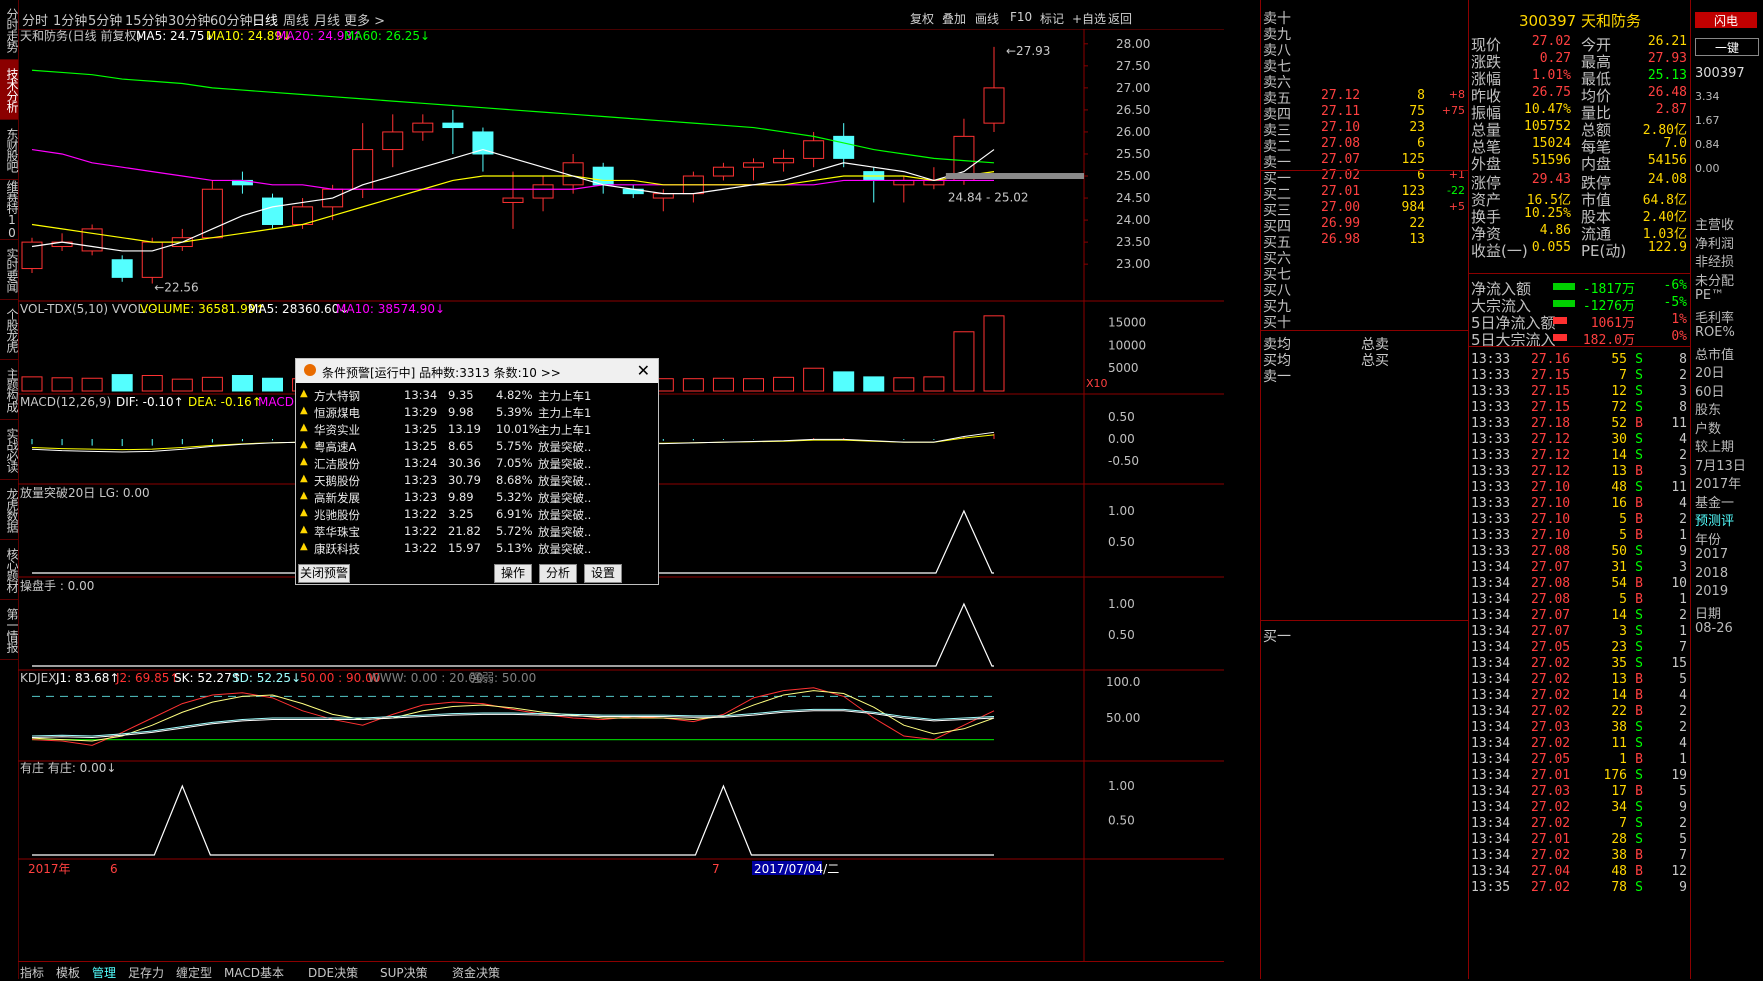  I want to click on period-8: 月线, so click(327, 19).